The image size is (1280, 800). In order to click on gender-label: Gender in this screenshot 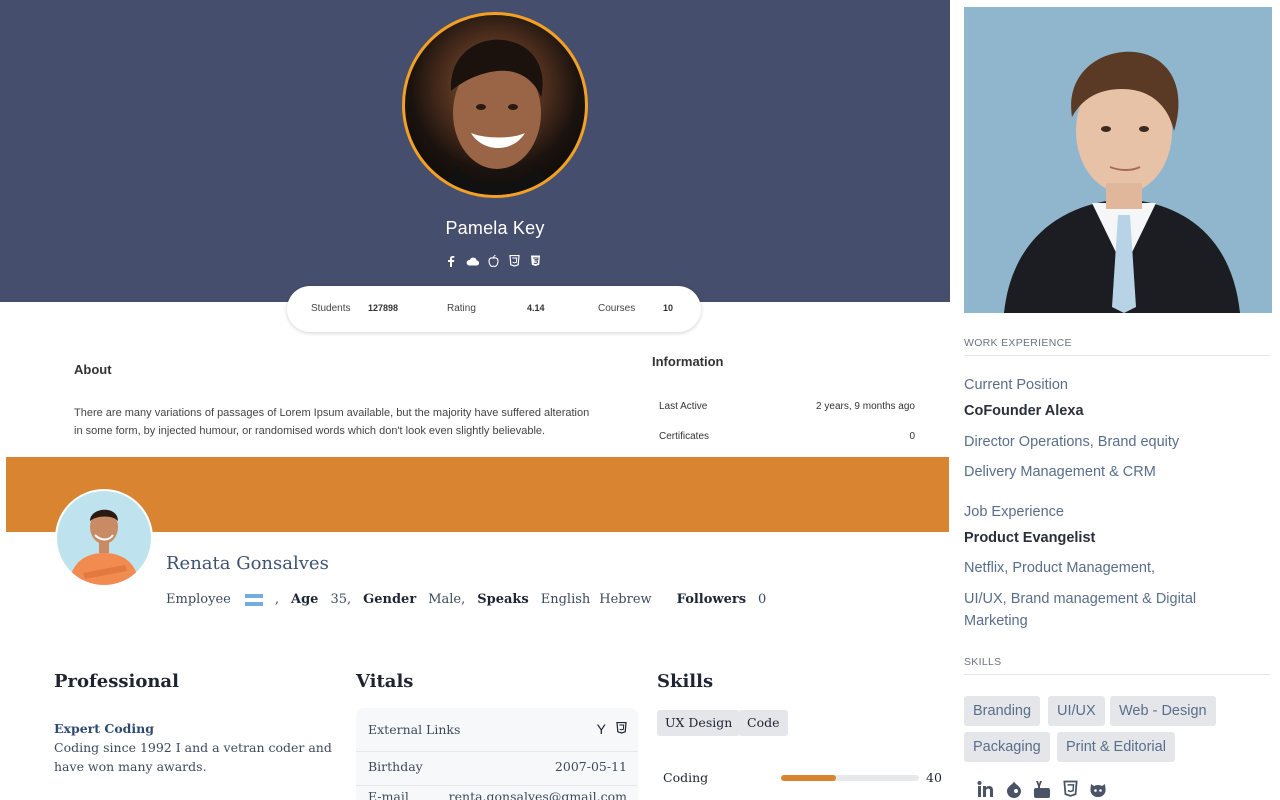, I will do `click(390, 599)`.